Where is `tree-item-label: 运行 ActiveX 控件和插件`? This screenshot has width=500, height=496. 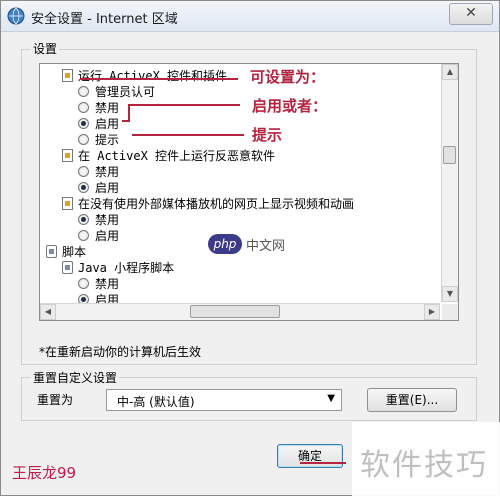 tree-item-label: 运行 ActiveX 控件和插件 is located at coordinates (153, 76).